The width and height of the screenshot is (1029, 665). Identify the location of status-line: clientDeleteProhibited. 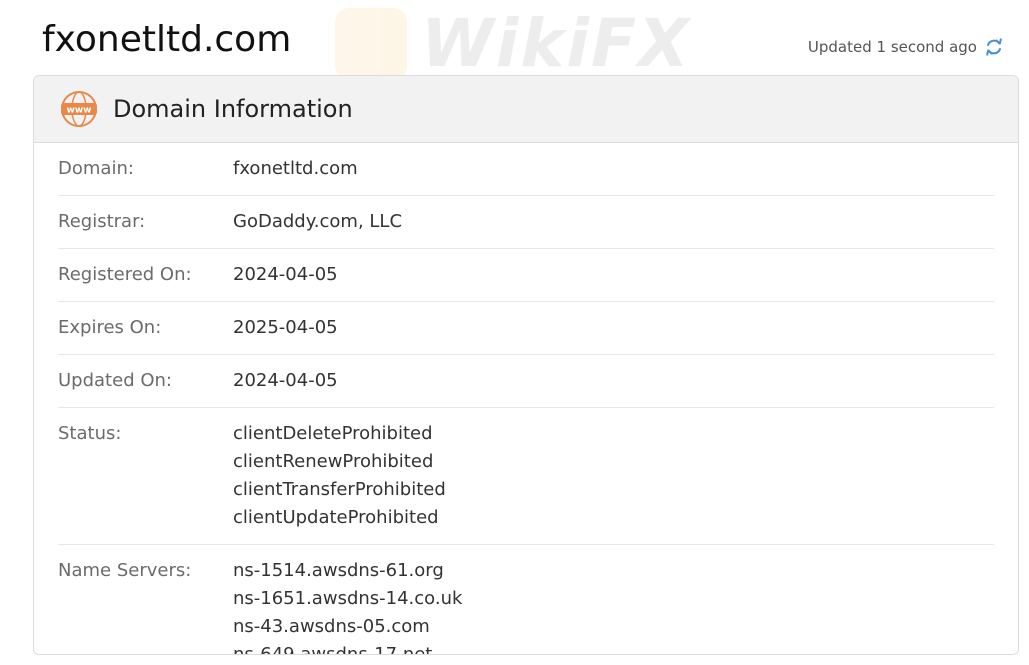
(333, 433).